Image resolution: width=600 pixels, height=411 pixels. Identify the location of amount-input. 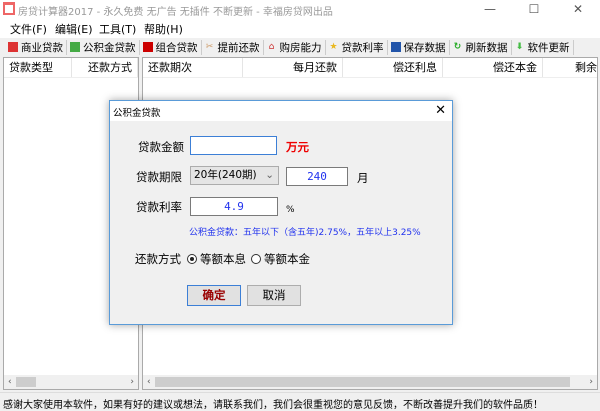
(233, 145).